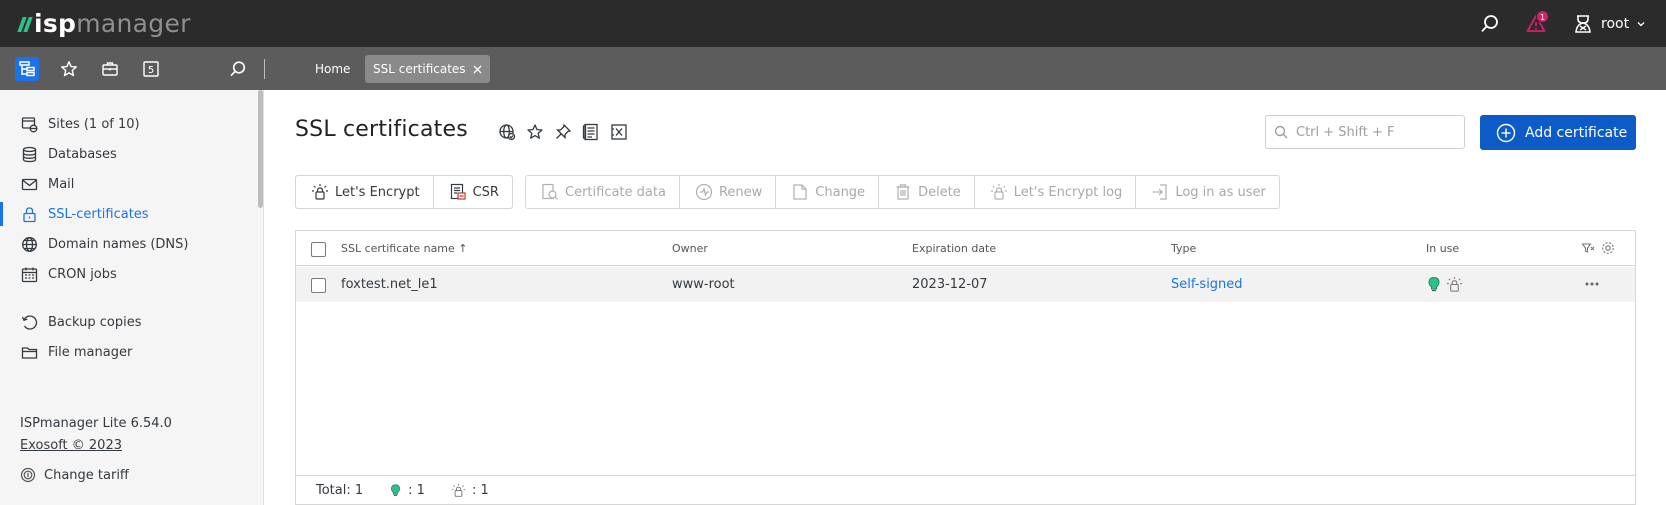  I want to click on sidebar-item-label: SSL-certificates, so click(98, 214).